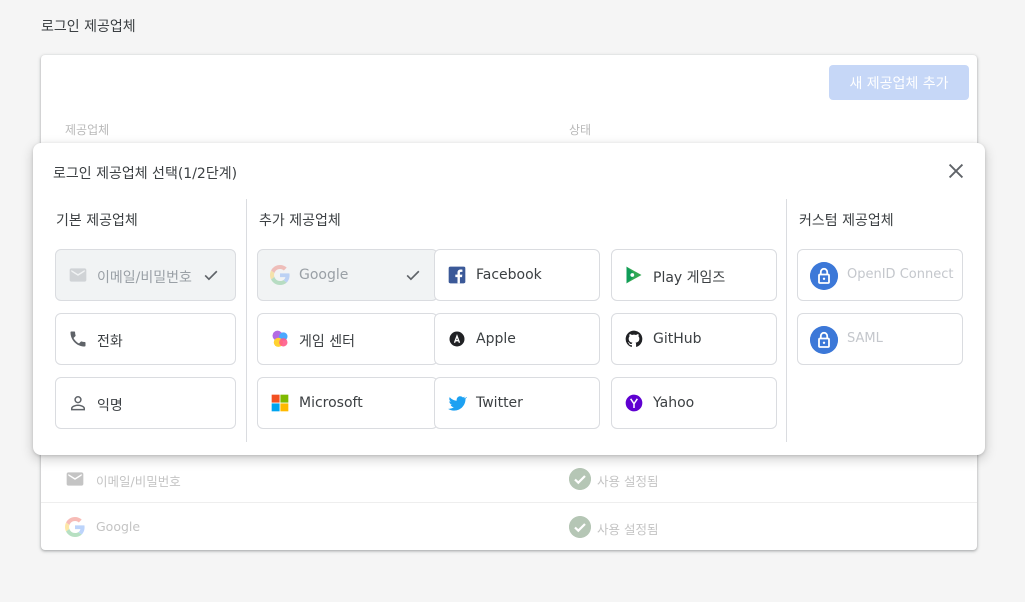 The width and height of the screenshot is (1025, 602). What do you see at coordinates (327, 342) in the screenshot?
I see `provider-label: 게임 센터` at bounding box center [327, 342].